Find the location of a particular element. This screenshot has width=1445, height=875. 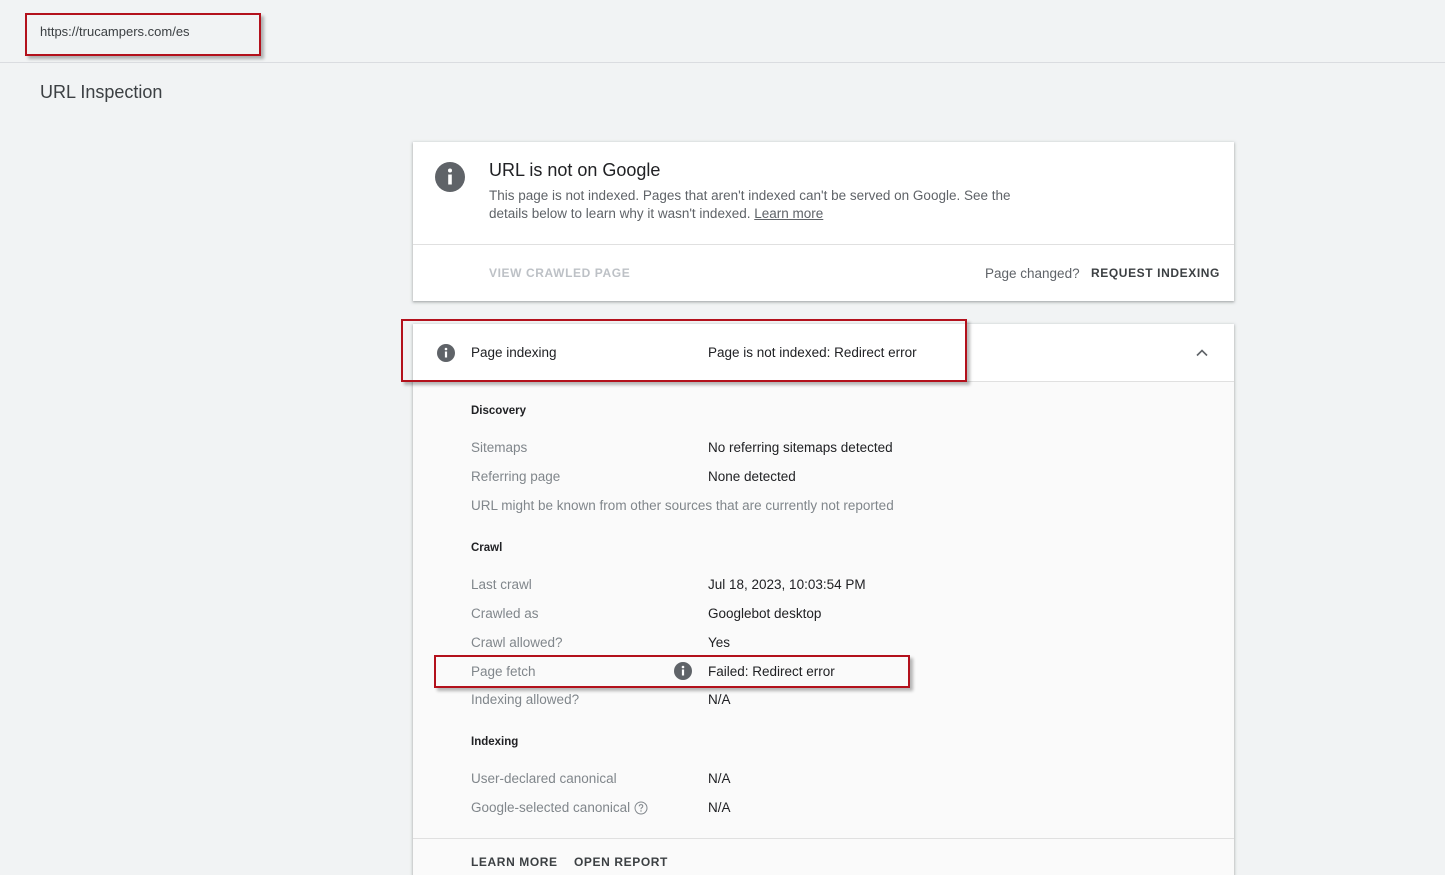

help-icon is located at coordinates (641, 808).